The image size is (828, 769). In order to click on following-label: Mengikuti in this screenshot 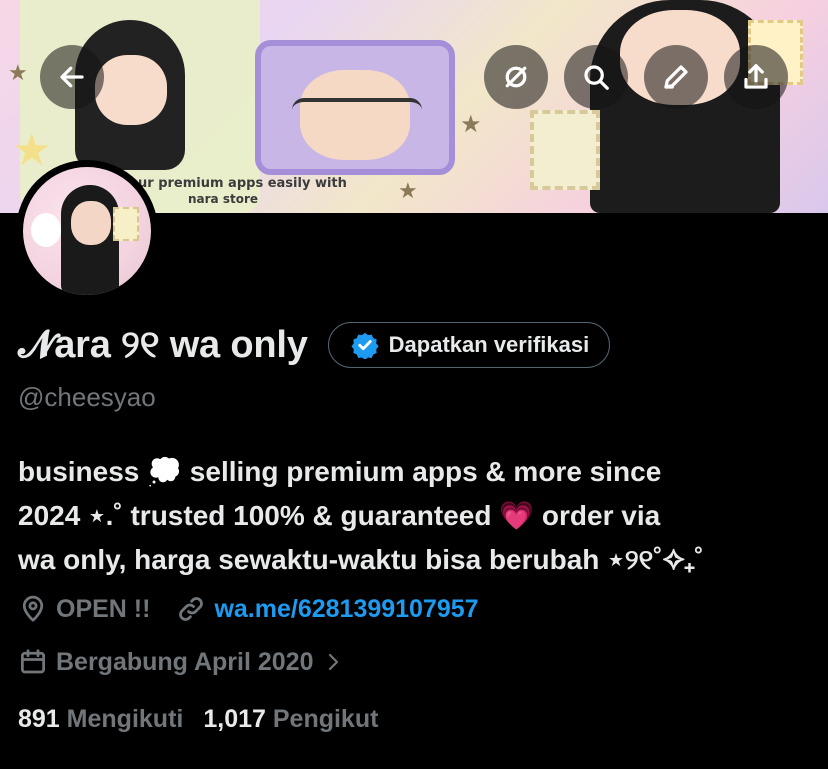, I will do `click(125, 719)`.